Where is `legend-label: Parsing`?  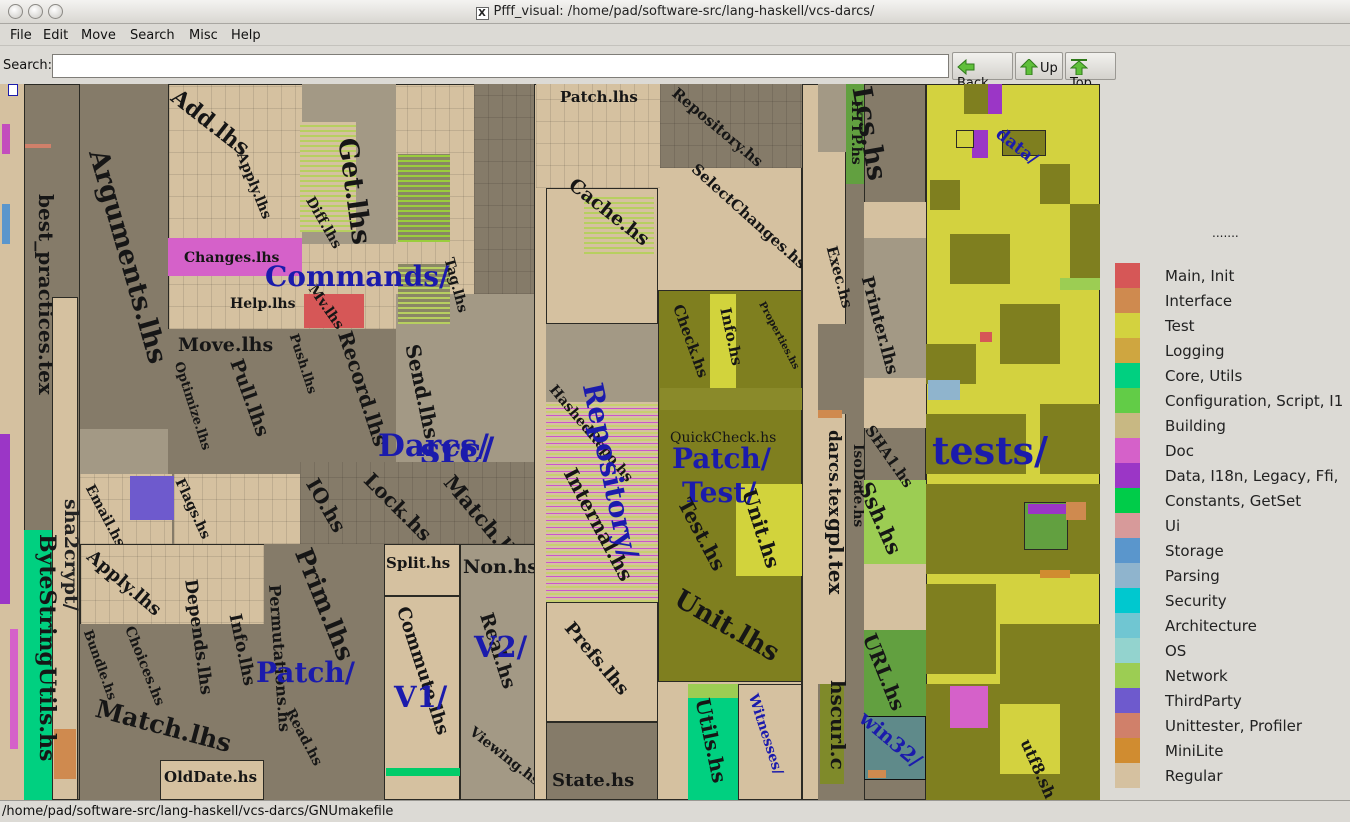
legend-label: Parsing is located at coordinates (1192, 576).